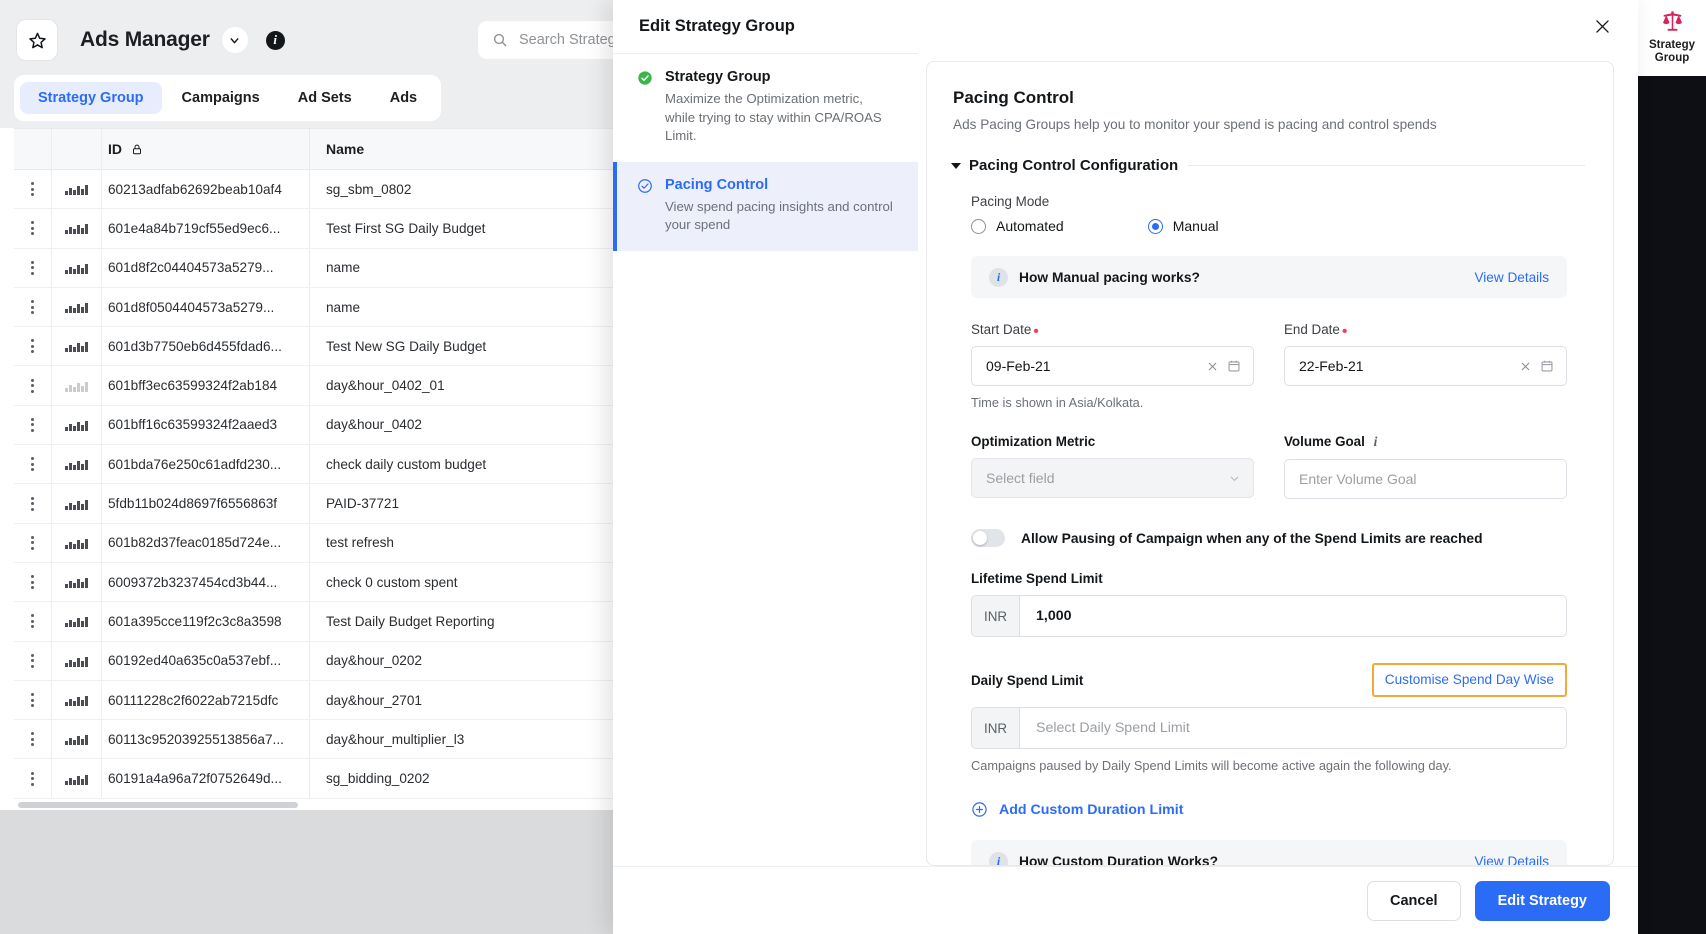 The image size is (1706, 934). What do you see at coordinates (1414, 900) in the screenshot?
I see `cancel-button: Cancel` at bounding box center [1414, 900].